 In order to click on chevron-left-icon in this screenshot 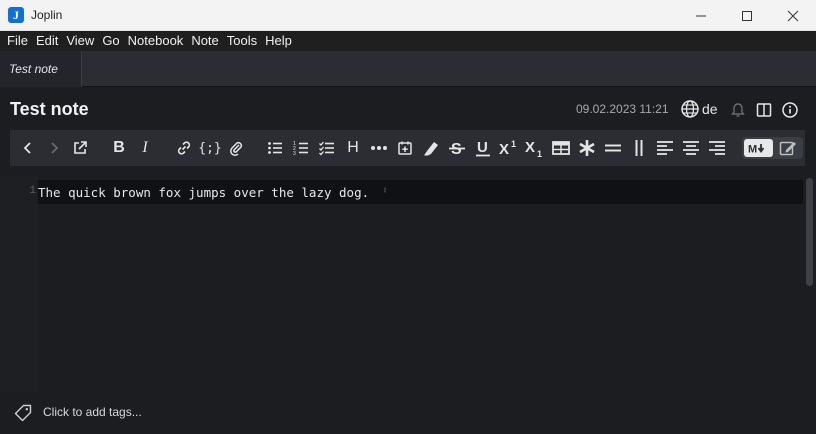, I will do `click(27, 148)`.